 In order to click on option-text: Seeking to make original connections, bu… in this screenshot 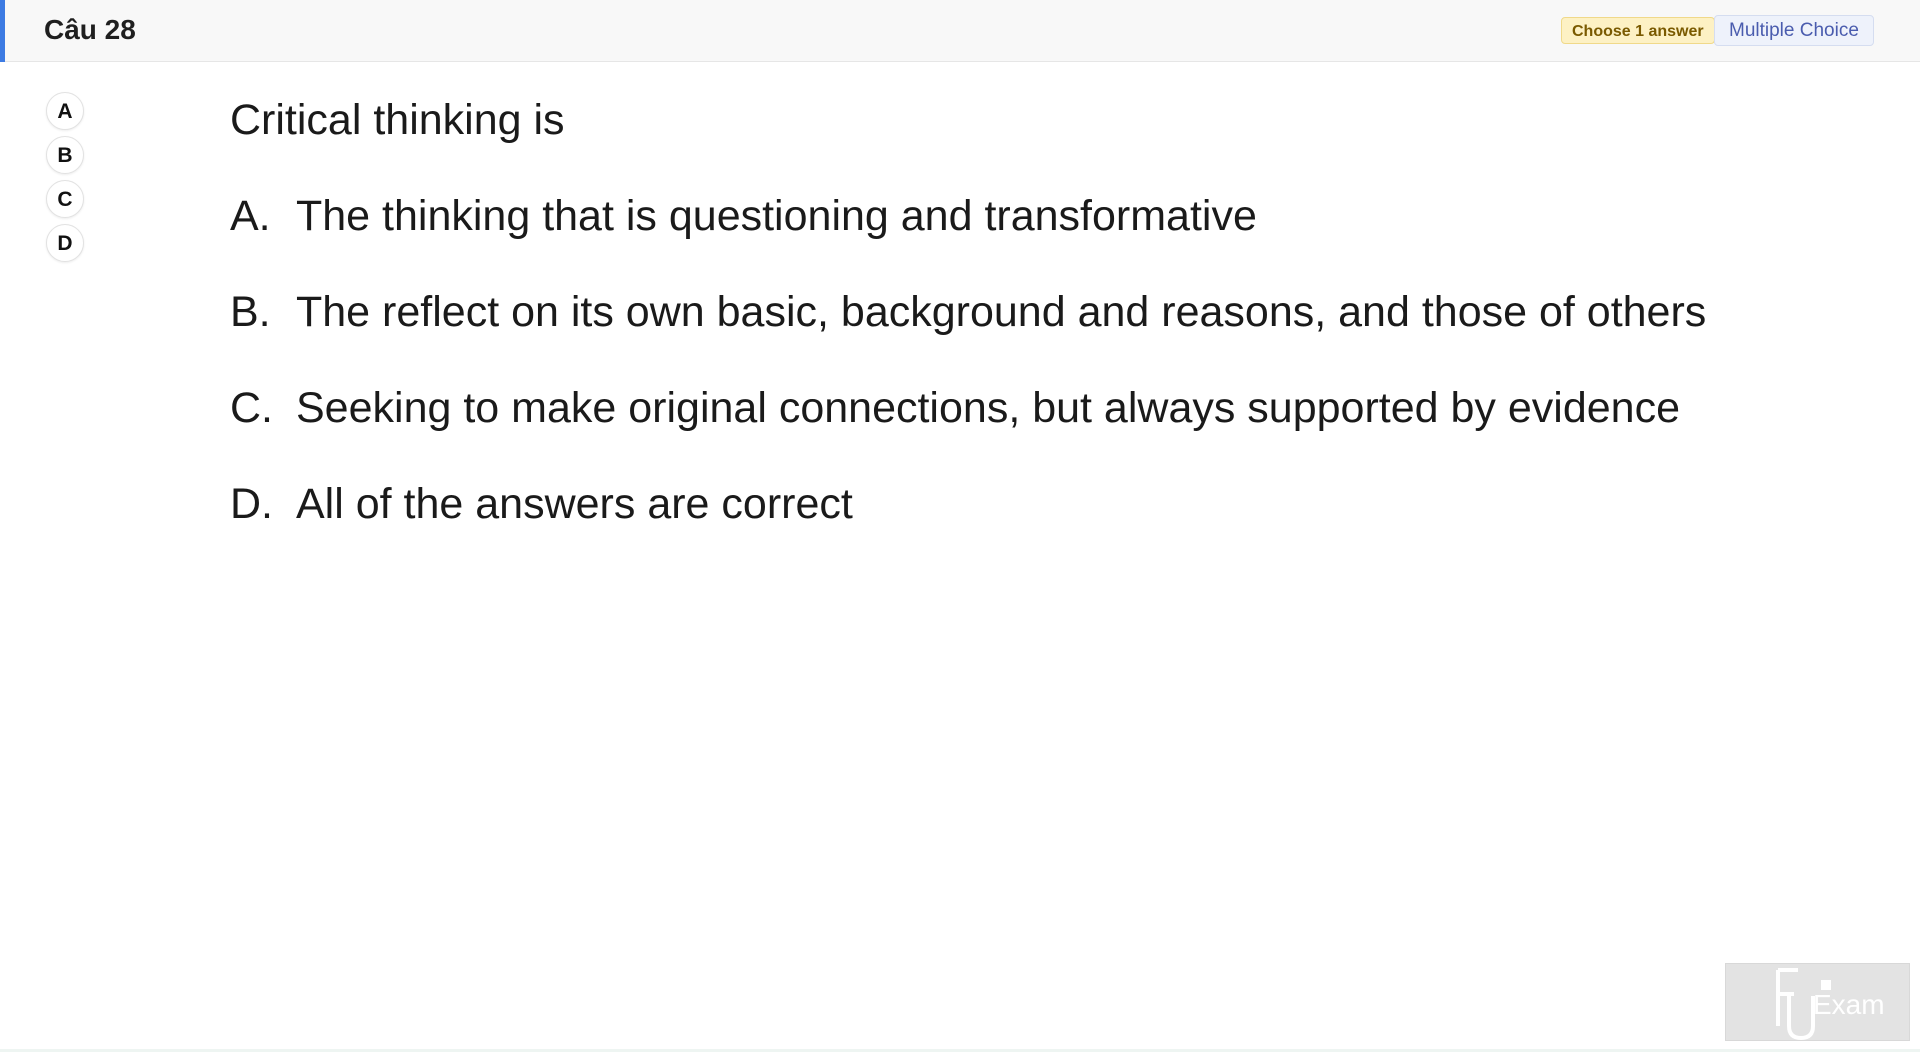, I will do `click(988, 408)`.